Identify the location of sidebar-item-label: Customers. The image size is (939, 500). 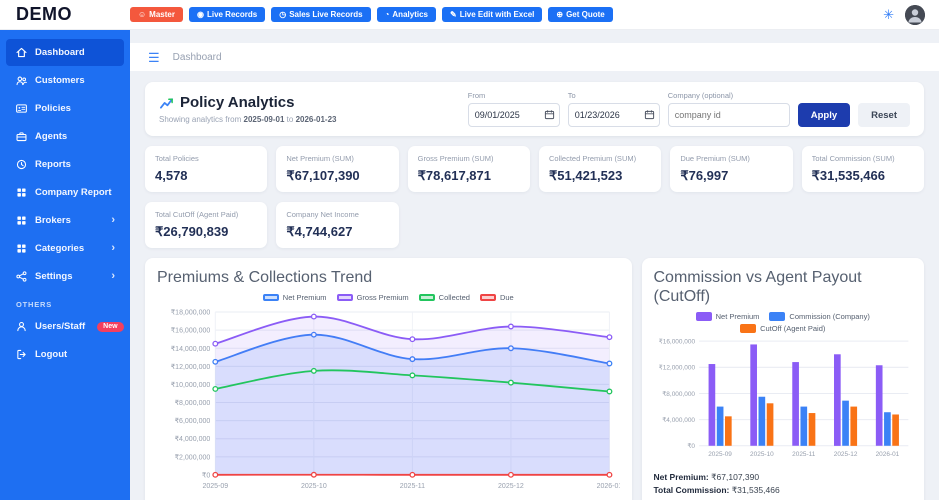
(60, 80).